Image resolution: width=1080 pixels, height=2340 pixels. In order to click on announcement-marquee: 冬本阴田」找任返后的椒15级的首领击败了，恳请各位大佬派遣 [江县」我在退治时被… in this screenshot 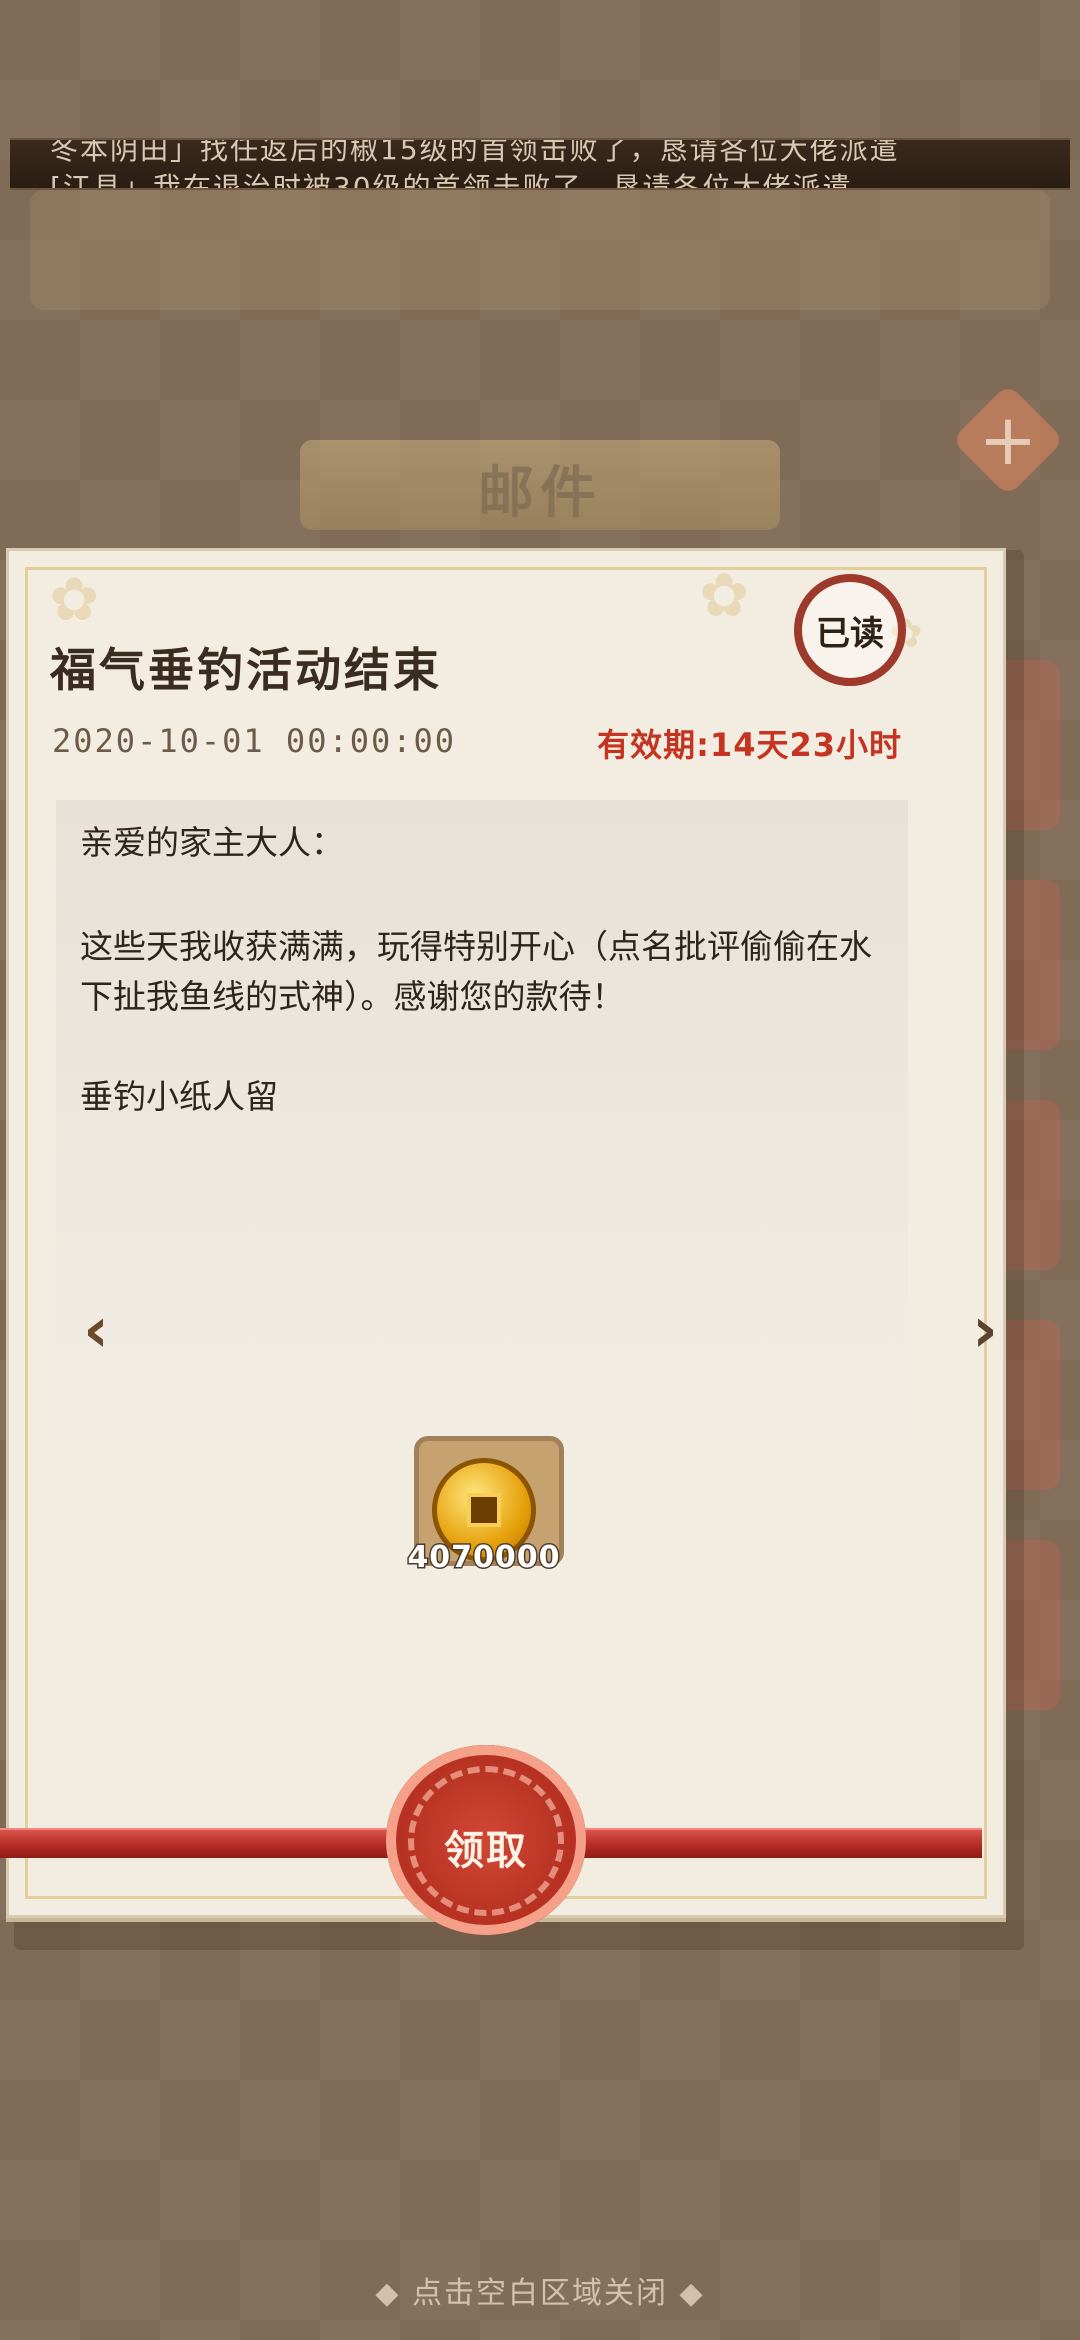, I will do `click(540, 164)`.